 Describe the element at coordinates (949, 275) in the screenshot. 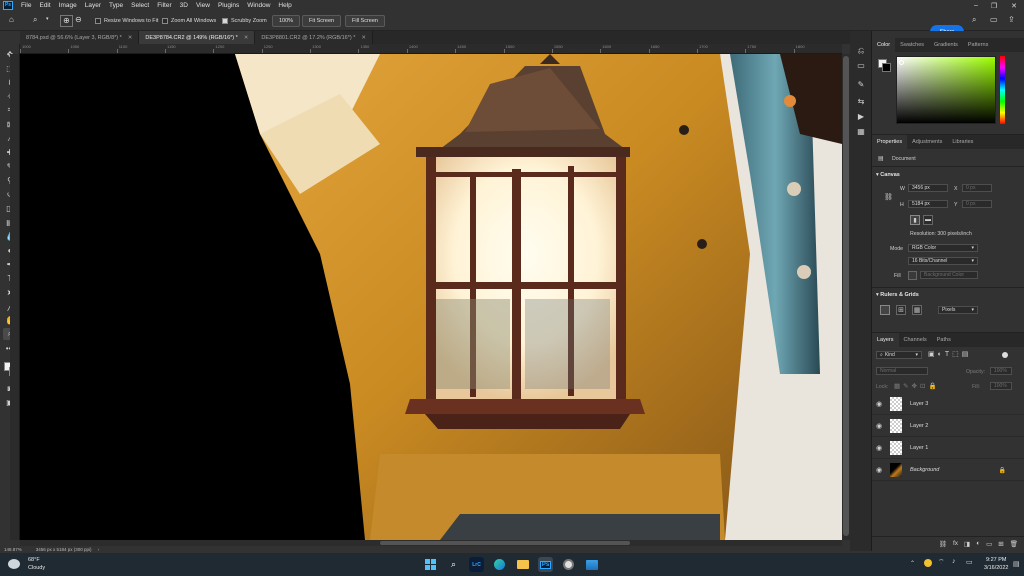

I see `fill-select: Background Color` at that location.